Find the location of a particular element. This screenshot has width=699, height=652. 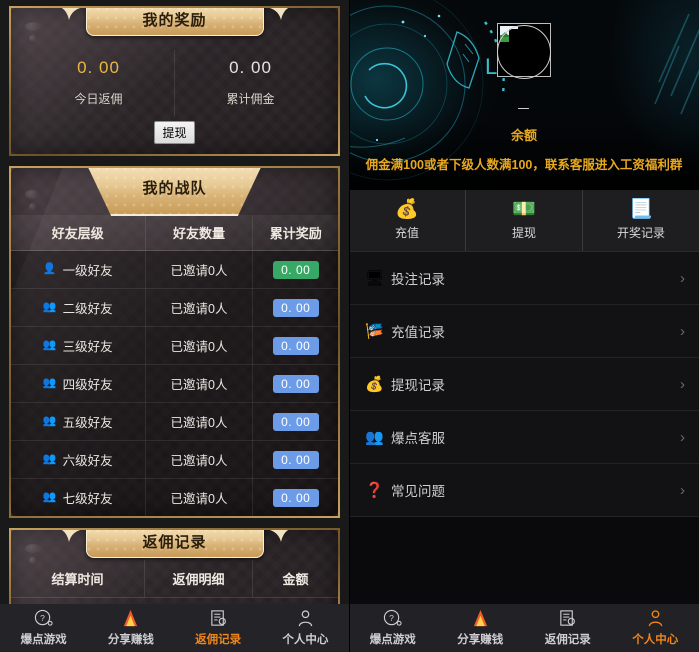

today-rebate-value: 0. 00 is located at coordinates (98, 67).